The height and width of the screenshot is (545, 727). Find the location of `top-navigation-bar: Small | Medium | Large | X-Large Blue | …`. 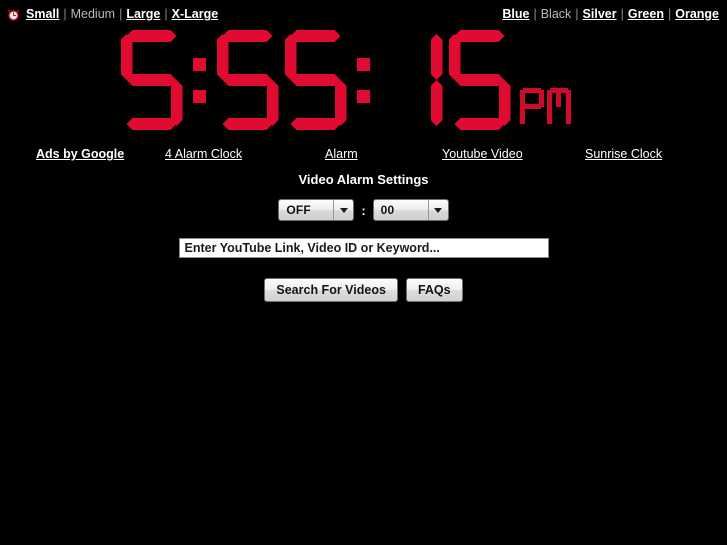

top-navigation-bar: Small | Medium | Large | X-Large Blue | … is located at coordinates (363, 14).